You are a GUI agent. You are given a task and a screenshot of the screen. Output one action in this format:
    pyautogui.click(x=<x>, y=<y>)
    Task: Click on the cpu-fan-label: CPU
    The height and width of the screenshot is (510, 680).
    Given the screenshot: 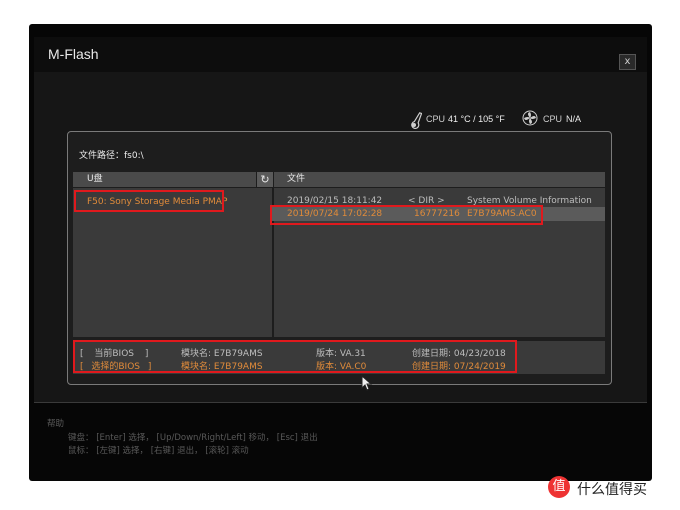 What is the action you would take?
    pyautogui.click(x=553, y=119)
    